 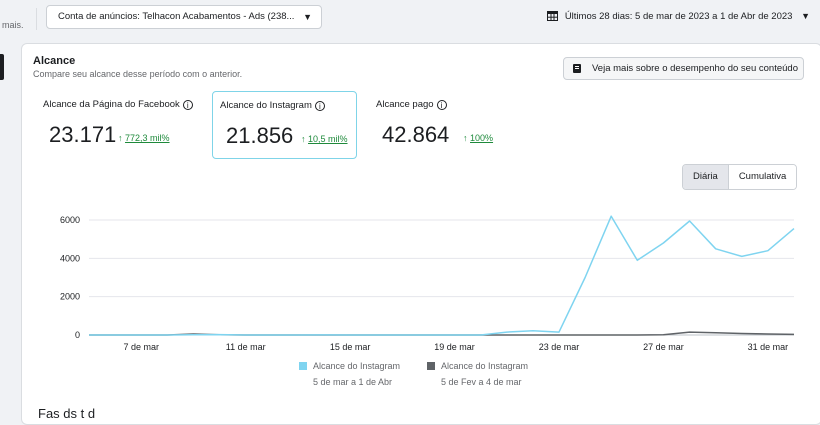 I want to click on legend-current-period: 5 de mar a 1 de Abr, so click(x=353, y=382).